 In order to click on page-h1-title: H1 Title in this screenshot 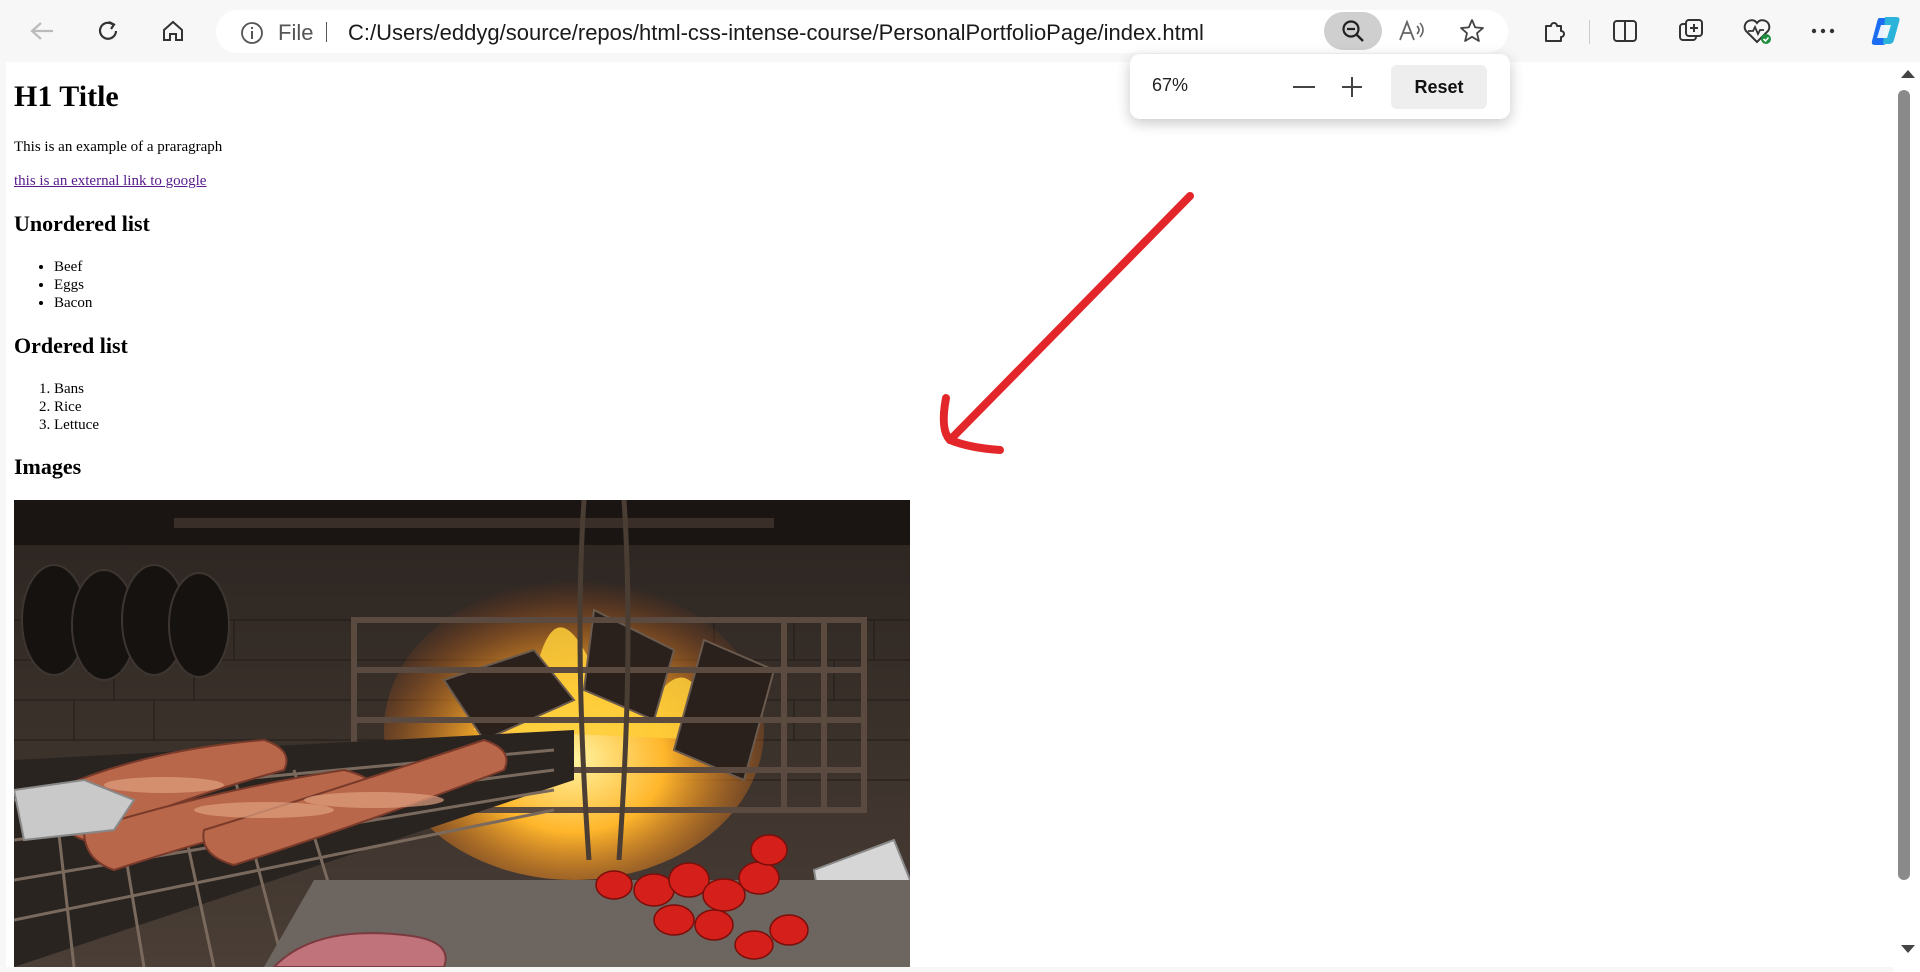, I will do `click(66, 96)`.